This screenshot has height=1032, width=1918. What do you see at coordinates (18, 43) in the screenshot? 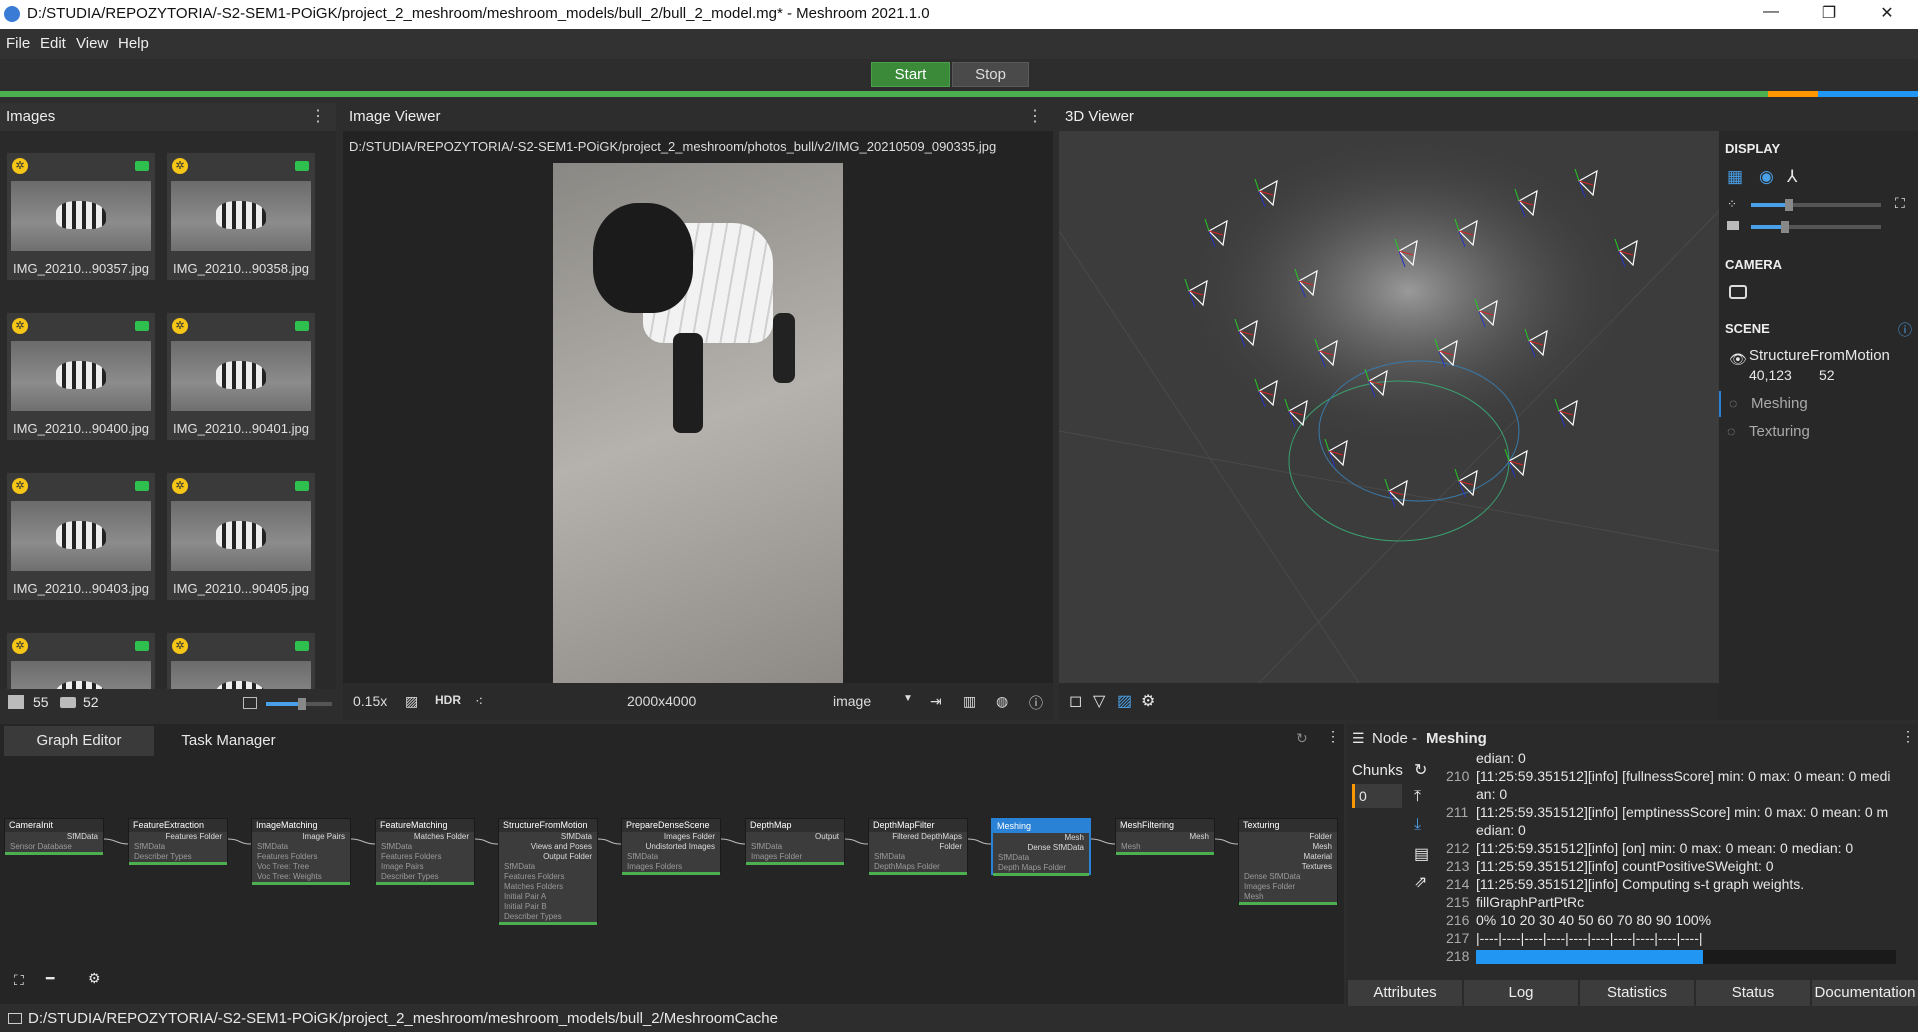
I see `menu-file: File` at bounding box center [18, 43].